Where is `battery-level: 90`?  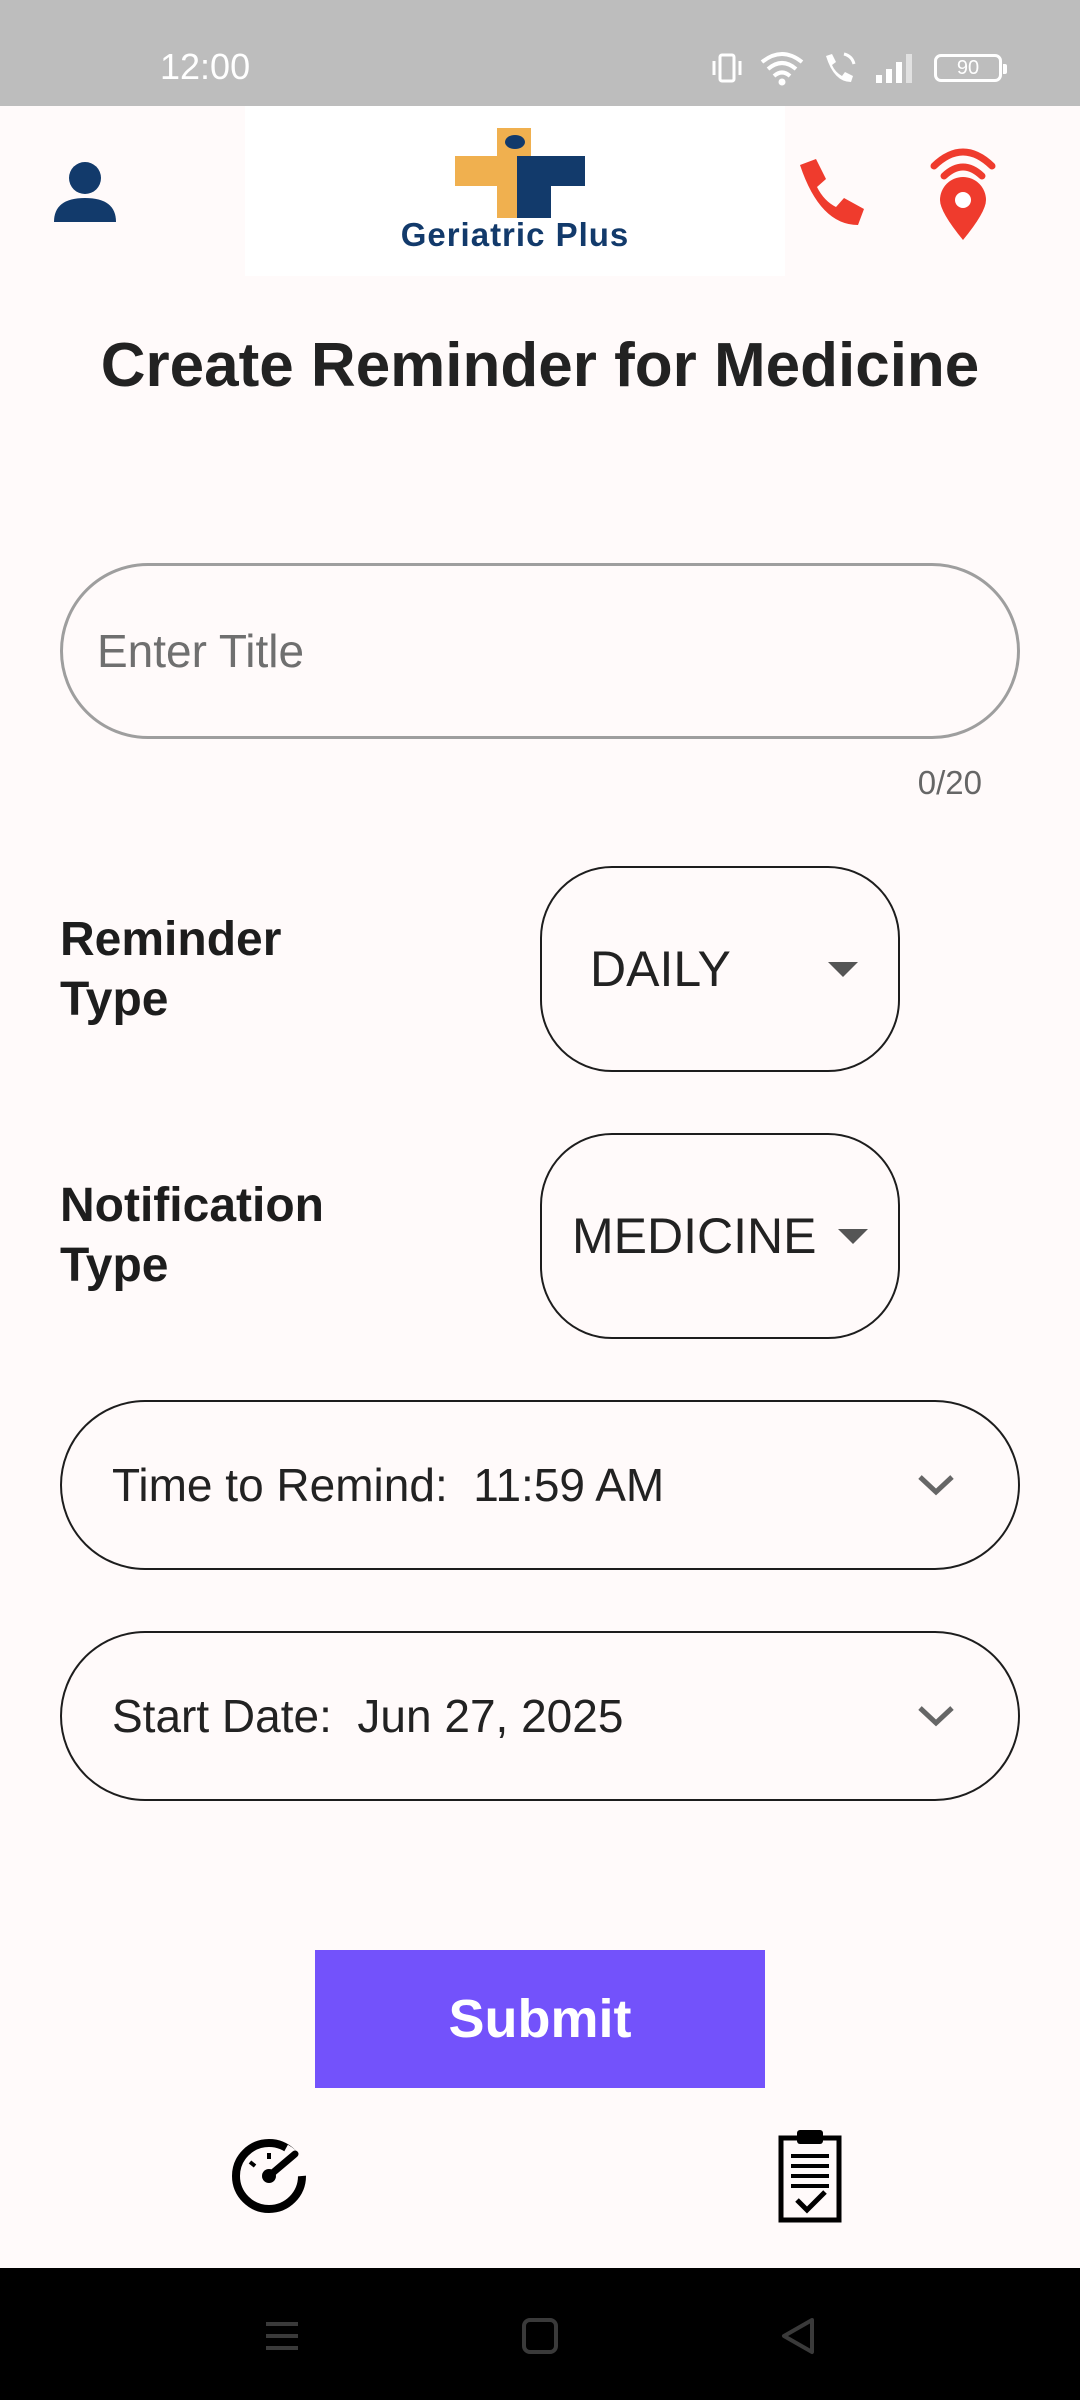
battery-level: 90 is located at coordinates (968, 67).